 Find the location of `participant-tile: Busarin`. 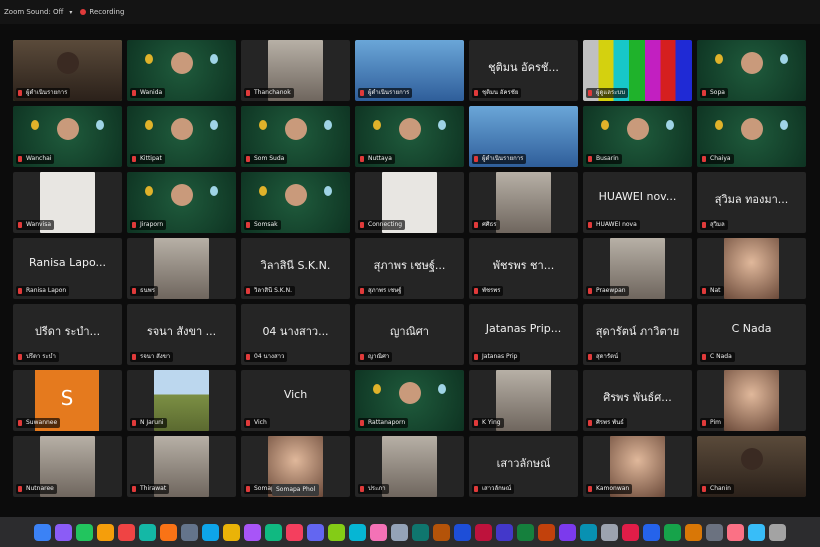

participant-tile: Busarin is located at coordinates (637, 136).